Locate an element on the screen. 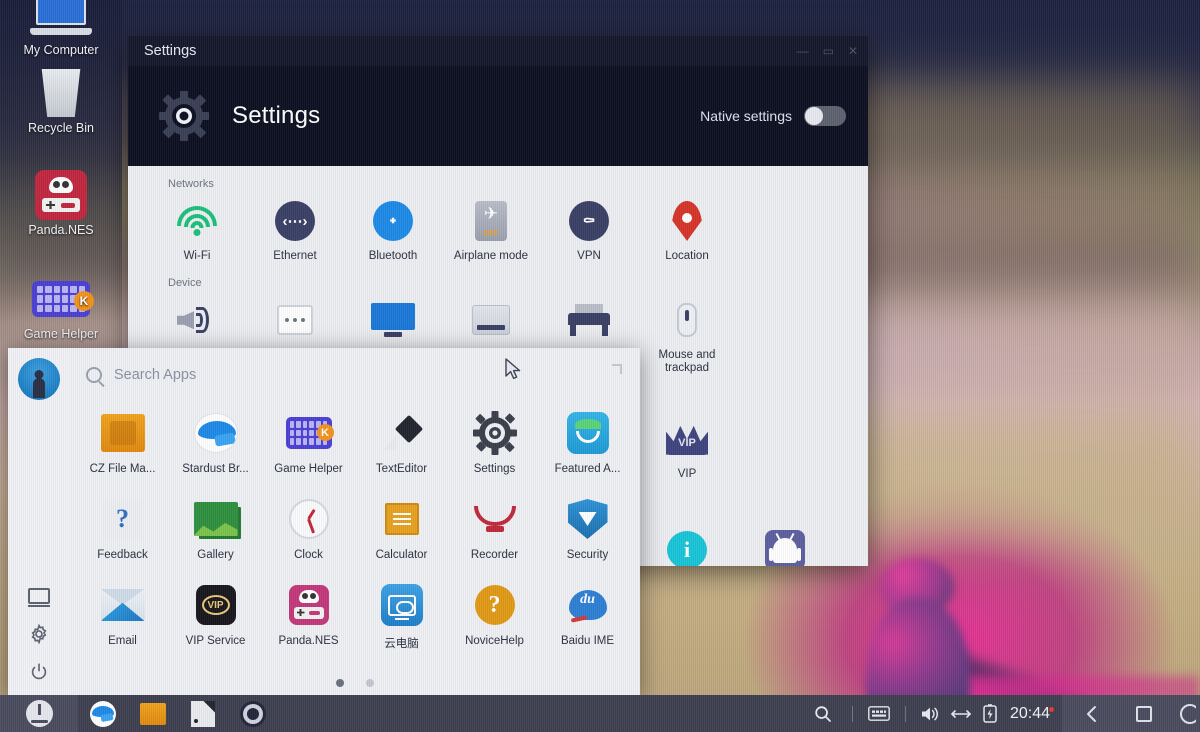  desktop-icon-game-helper: K Game Helper is located at coordinates (61, 306).